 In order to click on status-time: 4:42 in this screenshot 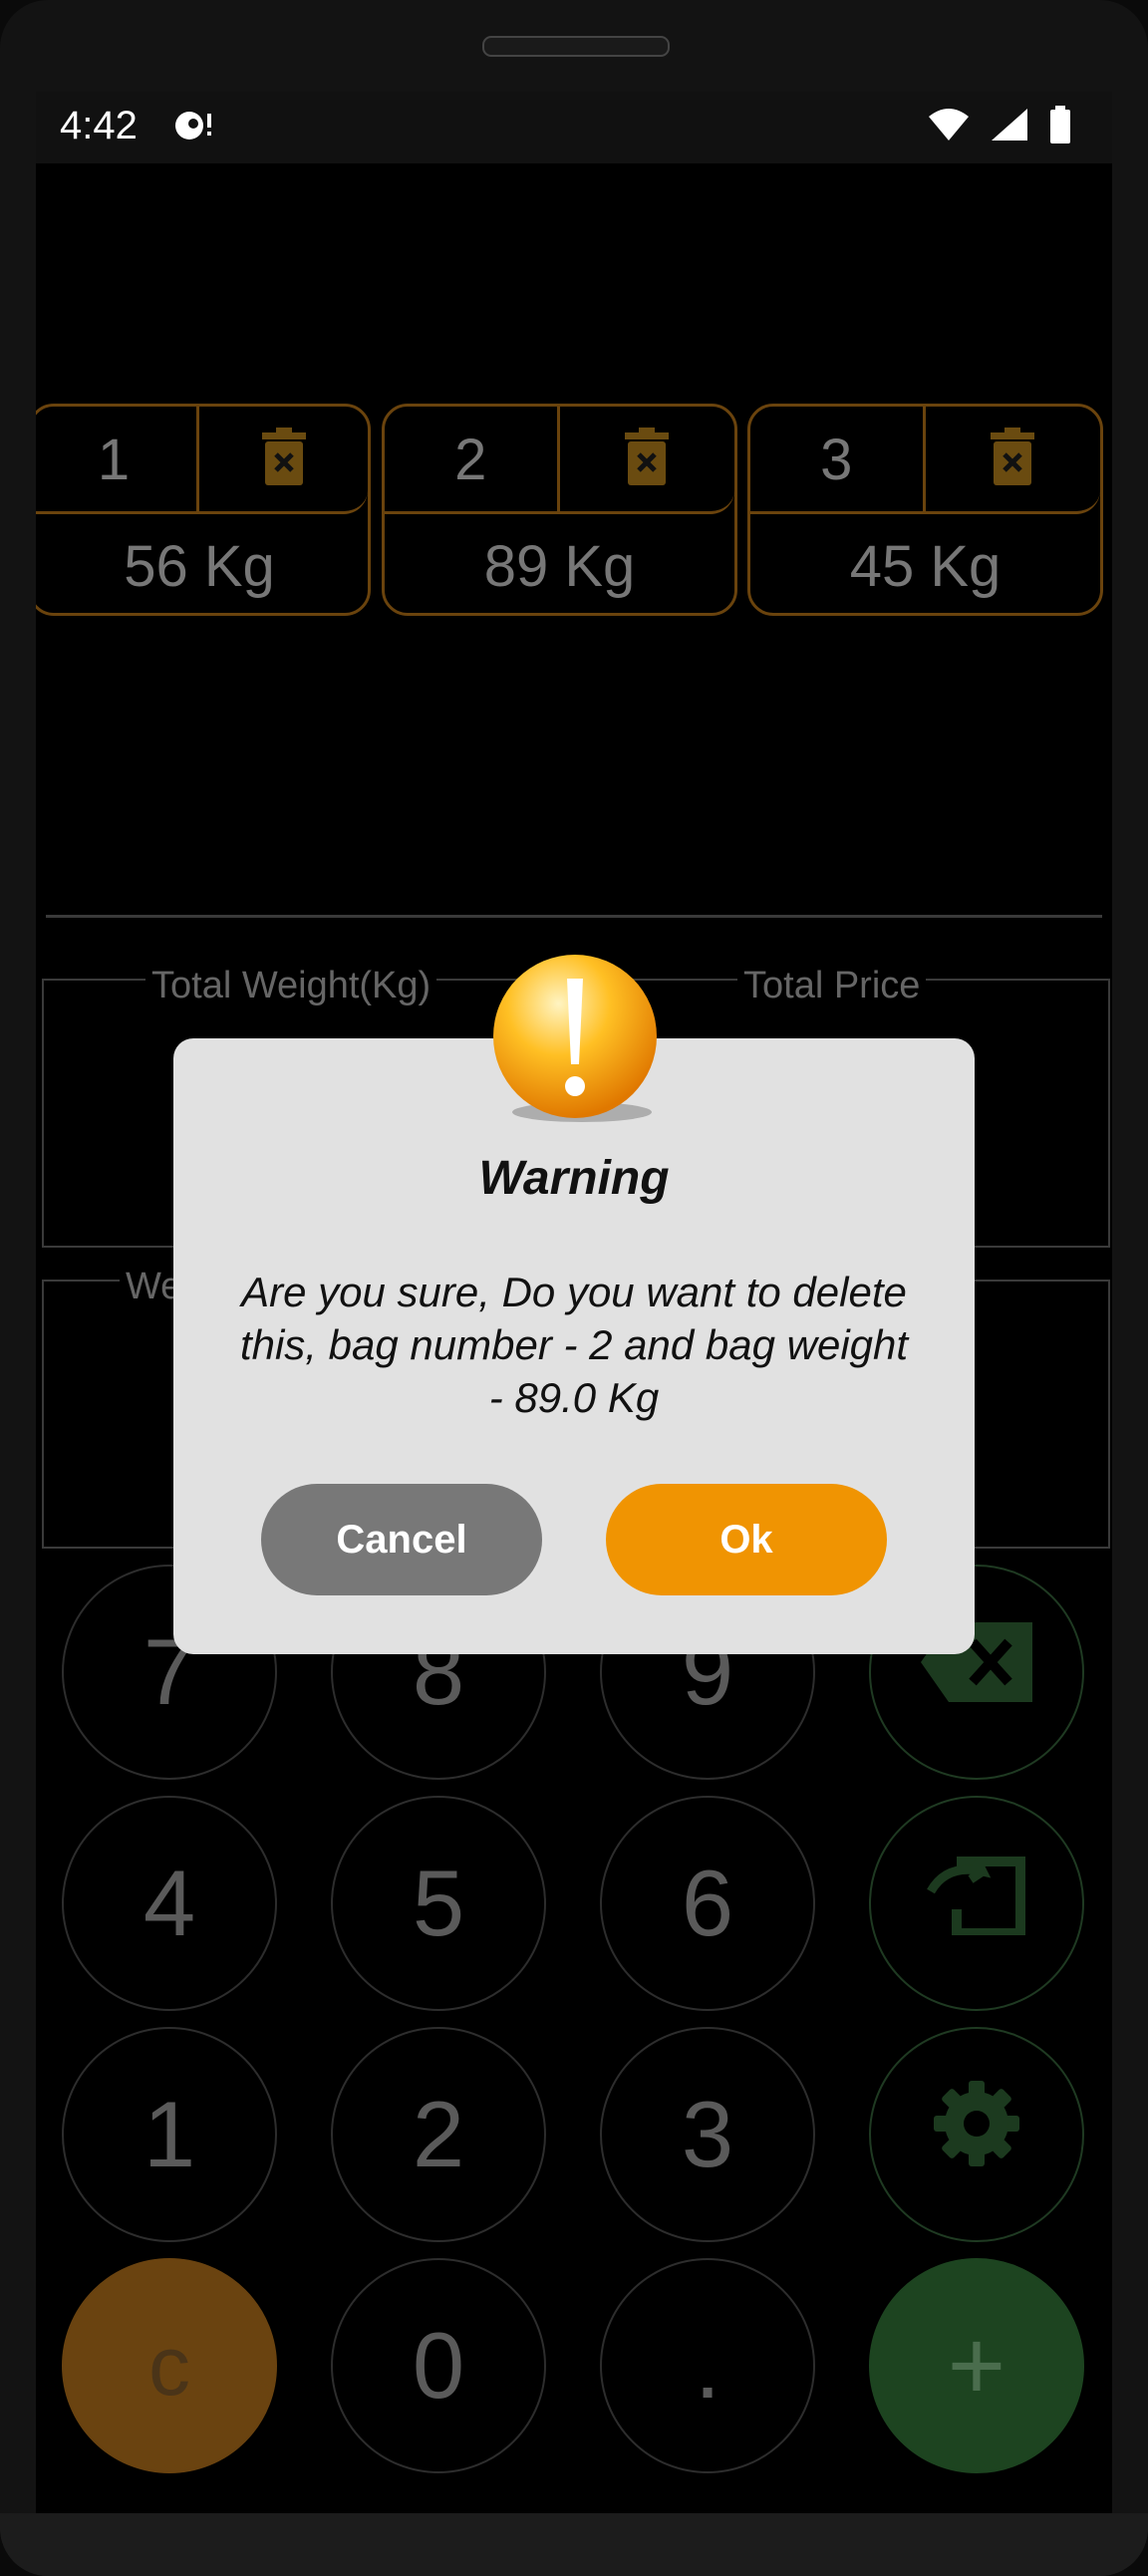, I will do `click(99, 125)`.